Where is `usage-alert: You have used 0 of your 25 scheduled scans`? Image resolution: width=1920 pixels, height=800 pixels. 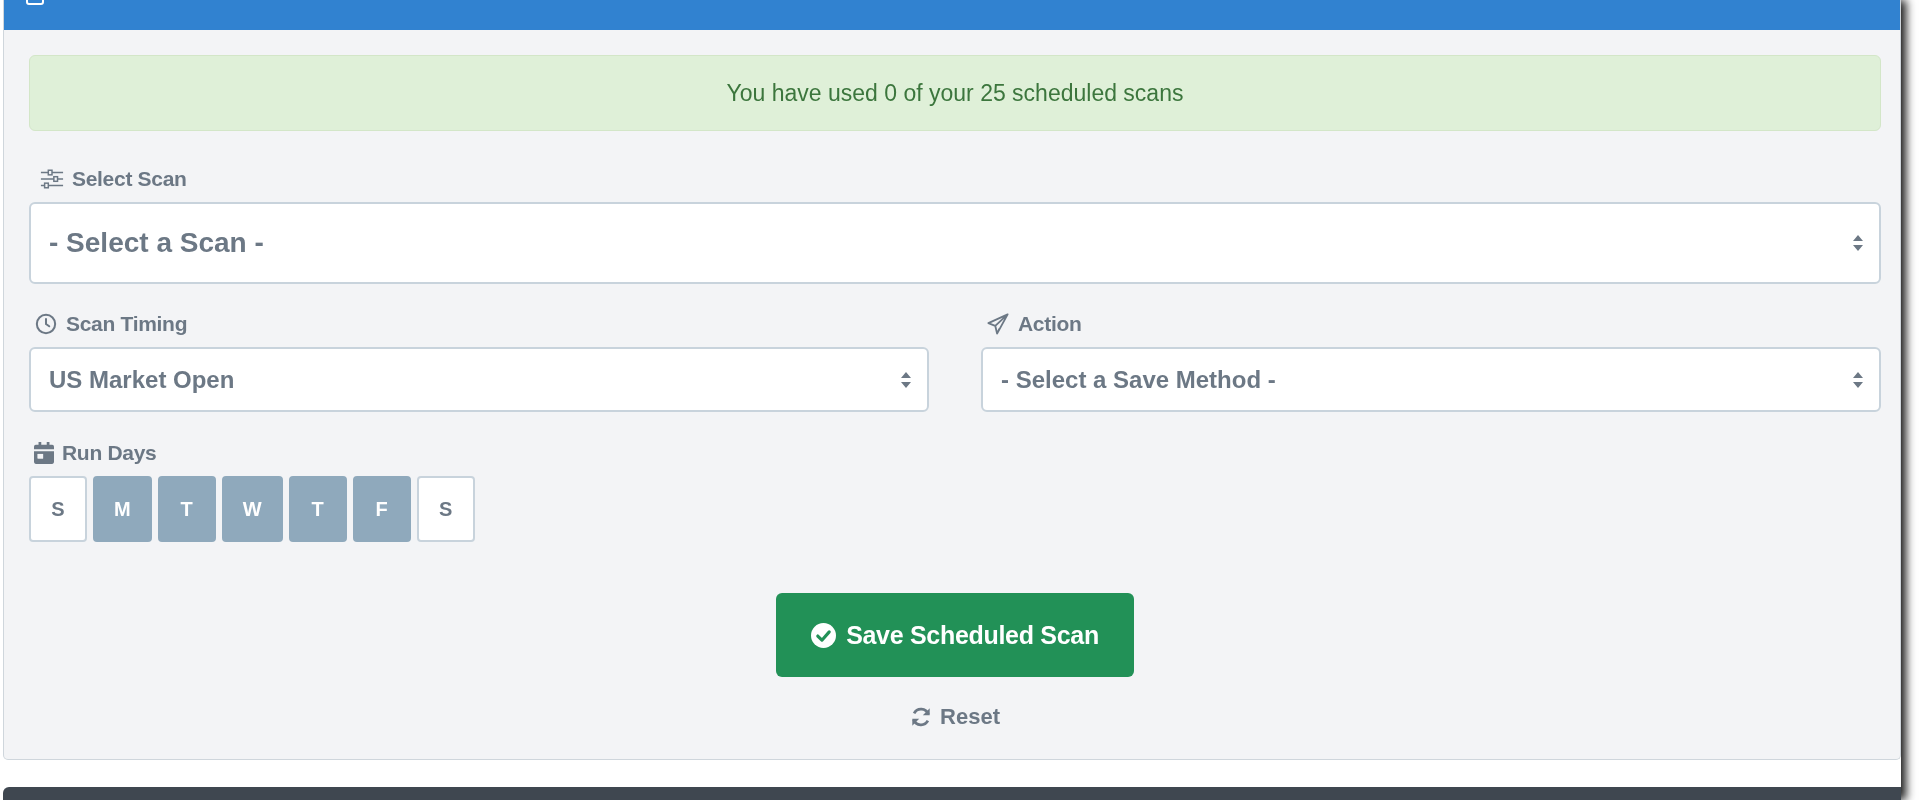 usage-alert: You have used 0 of your 25 scheduled scans is located at coordinates (955, 93).